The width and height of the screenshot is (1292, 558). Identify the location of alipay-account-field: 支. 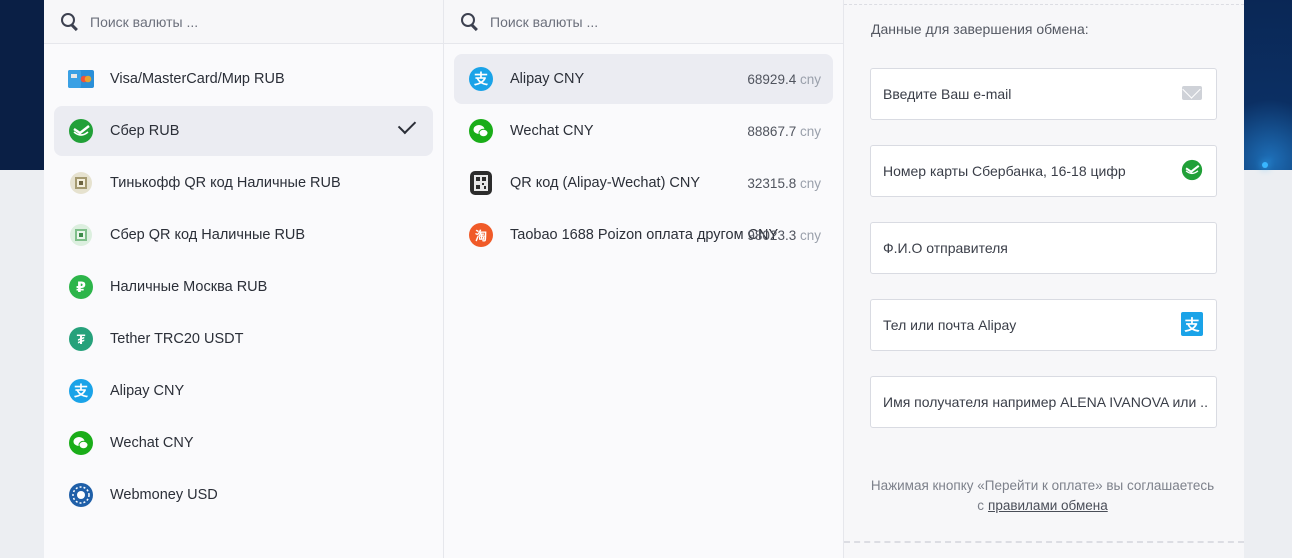
(1043, 325).